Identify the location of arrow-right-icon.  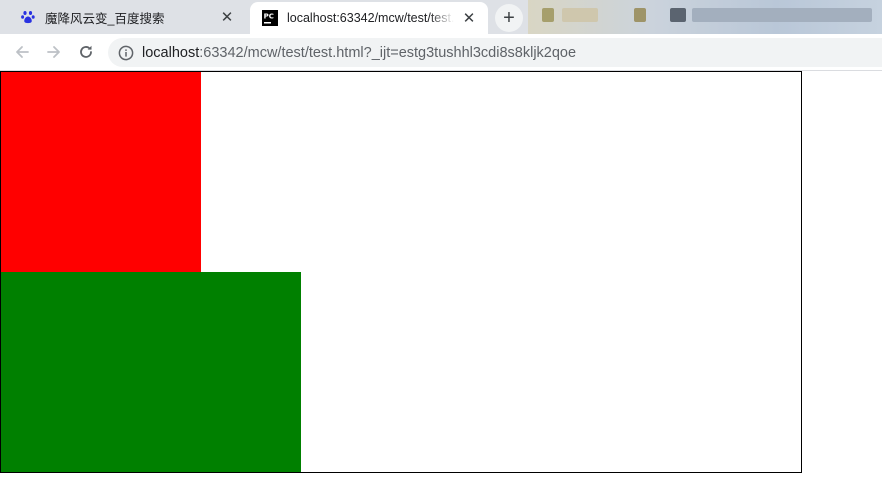
(53, 52).